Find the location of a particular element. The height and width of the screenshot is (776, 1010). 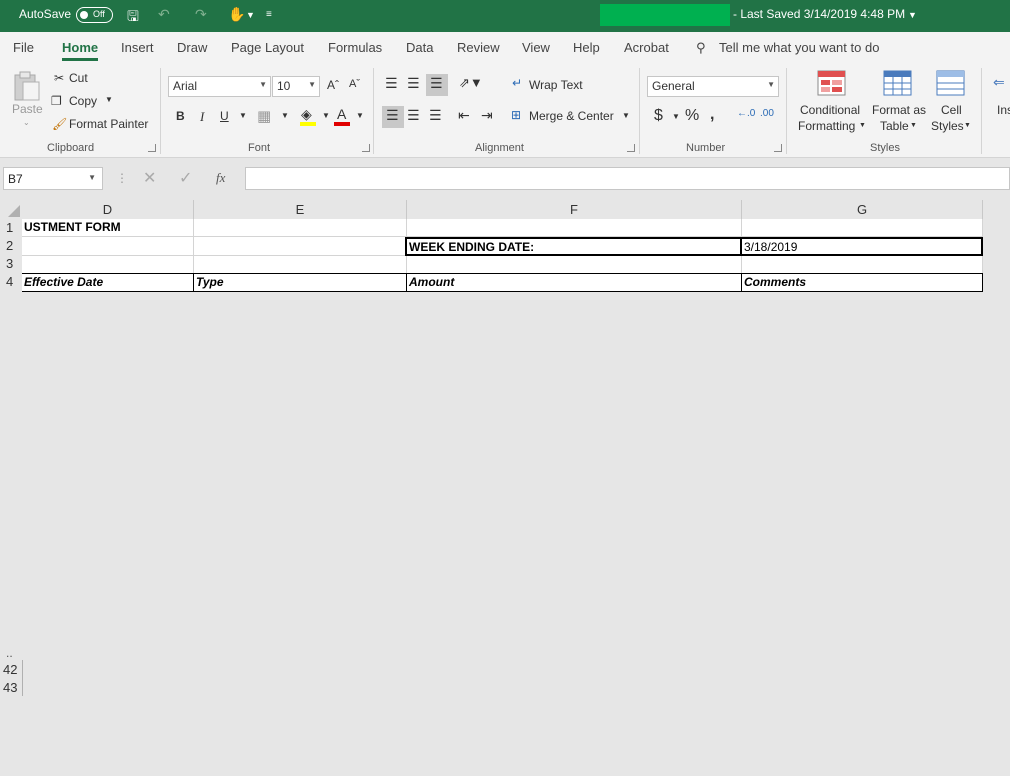

cell-styles-icon is located at coordinates (951, 83).